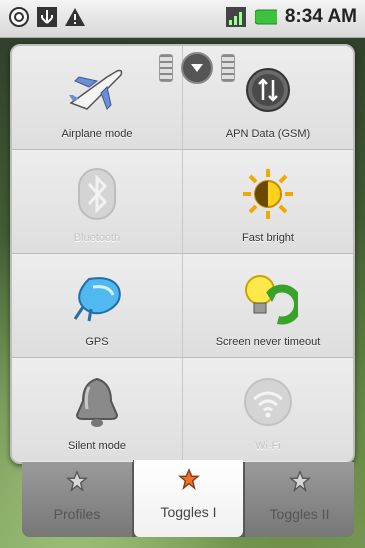 The height and width of the screenshot is (548, 365). I want to click on tab-toggles-2: Toggles II, so click(299, 499).